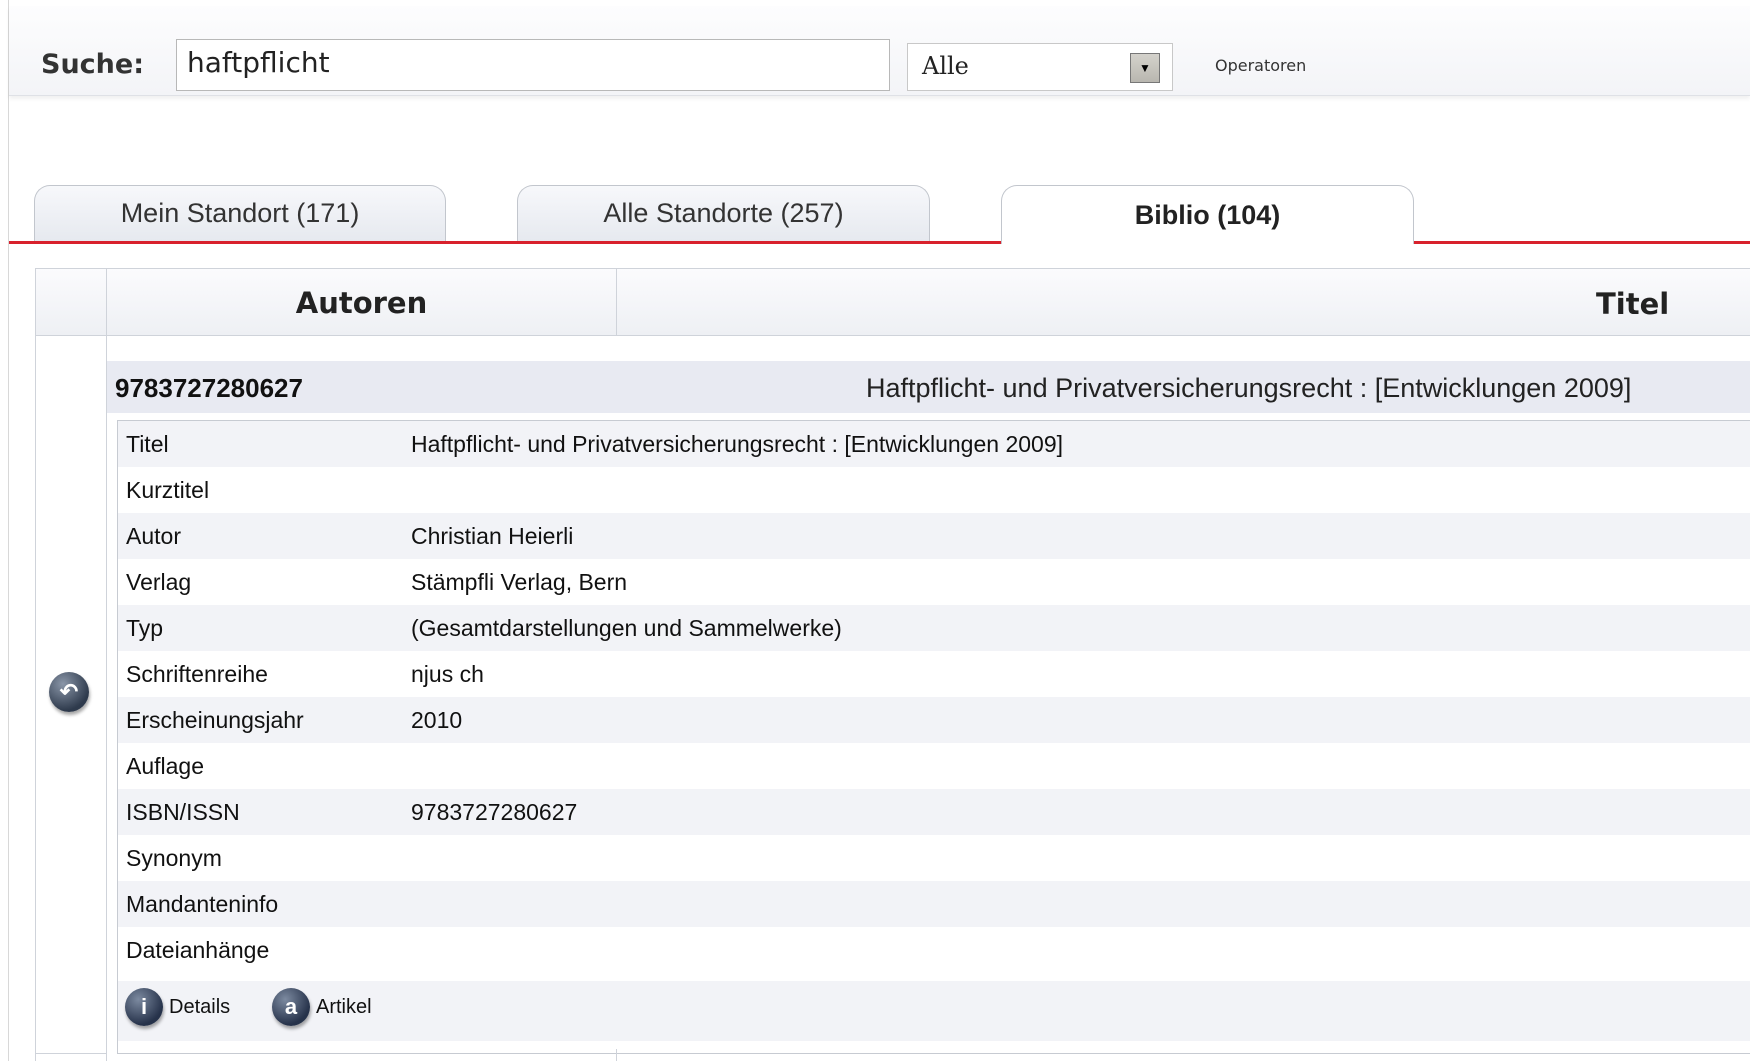 The width and height of the screenshot is (1750, 1061). Describe the element at coordinates (945, 66) in the screenshot. I see `scope-select-value: Alle` at that location.